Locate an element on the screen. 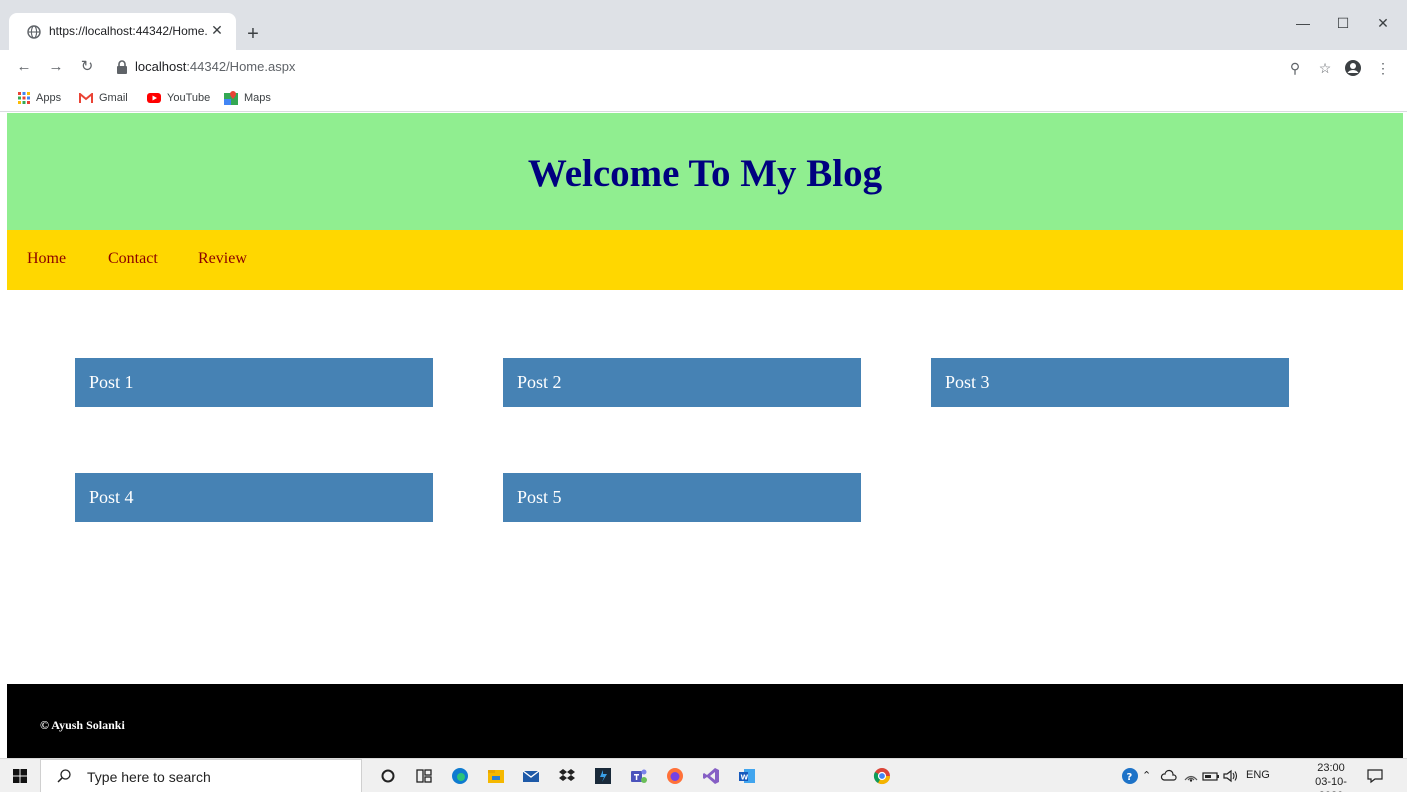 Image resolution: width=1407 pixels, height=792 pixels. zoom-icon: ⚲ is located at coordinates (1295, 68).